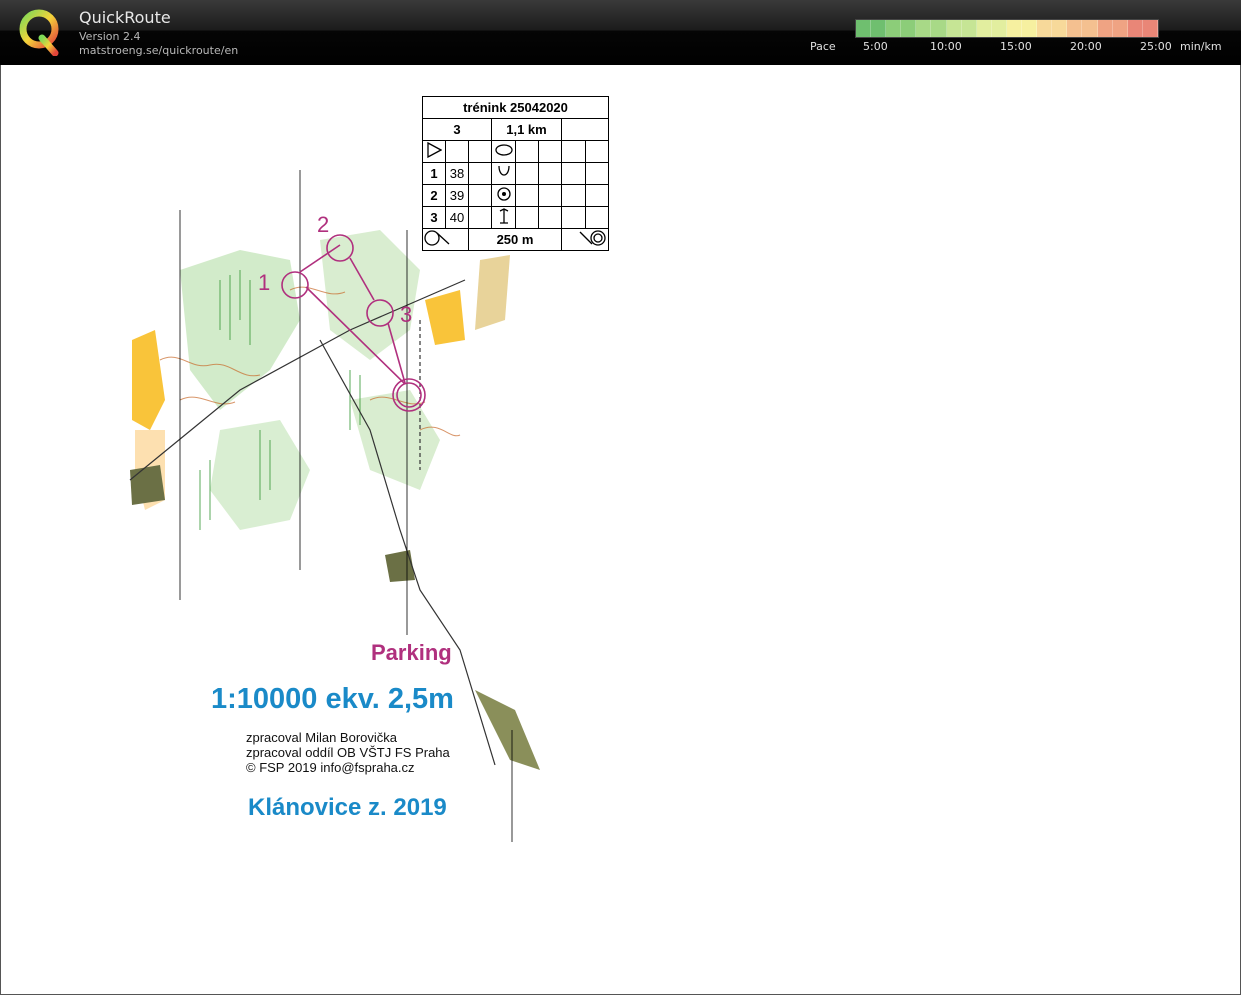  What do you see at coordinates (434, 217) in the screenshot?
I see `control-number: 3` at bounding box center [434, 217].